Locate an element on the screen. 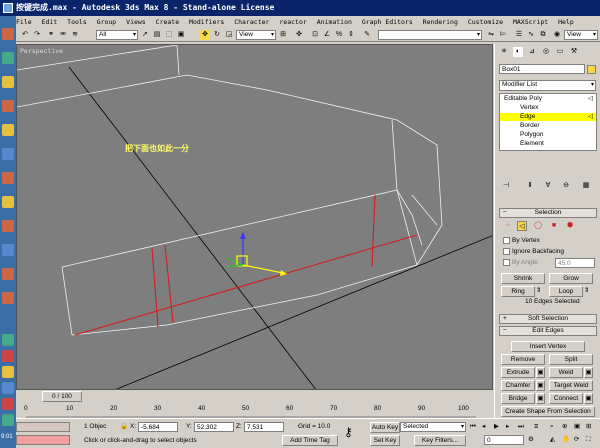 Image resolution: width=600 pixels, height=448 pixels. render-view-dropdown: View is located at coordinates (581, 35).